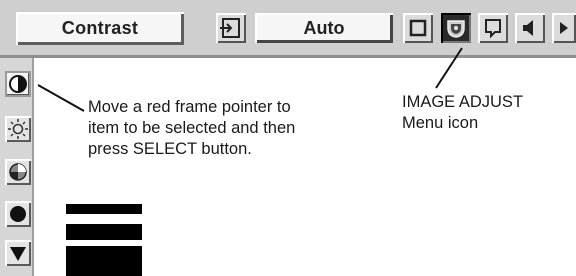  What do you see at coordinates (463, 102) in the screenshot?
I see `image-adjust-callout-line: IMAGE ADJUST` at bounding box center [463, 102].